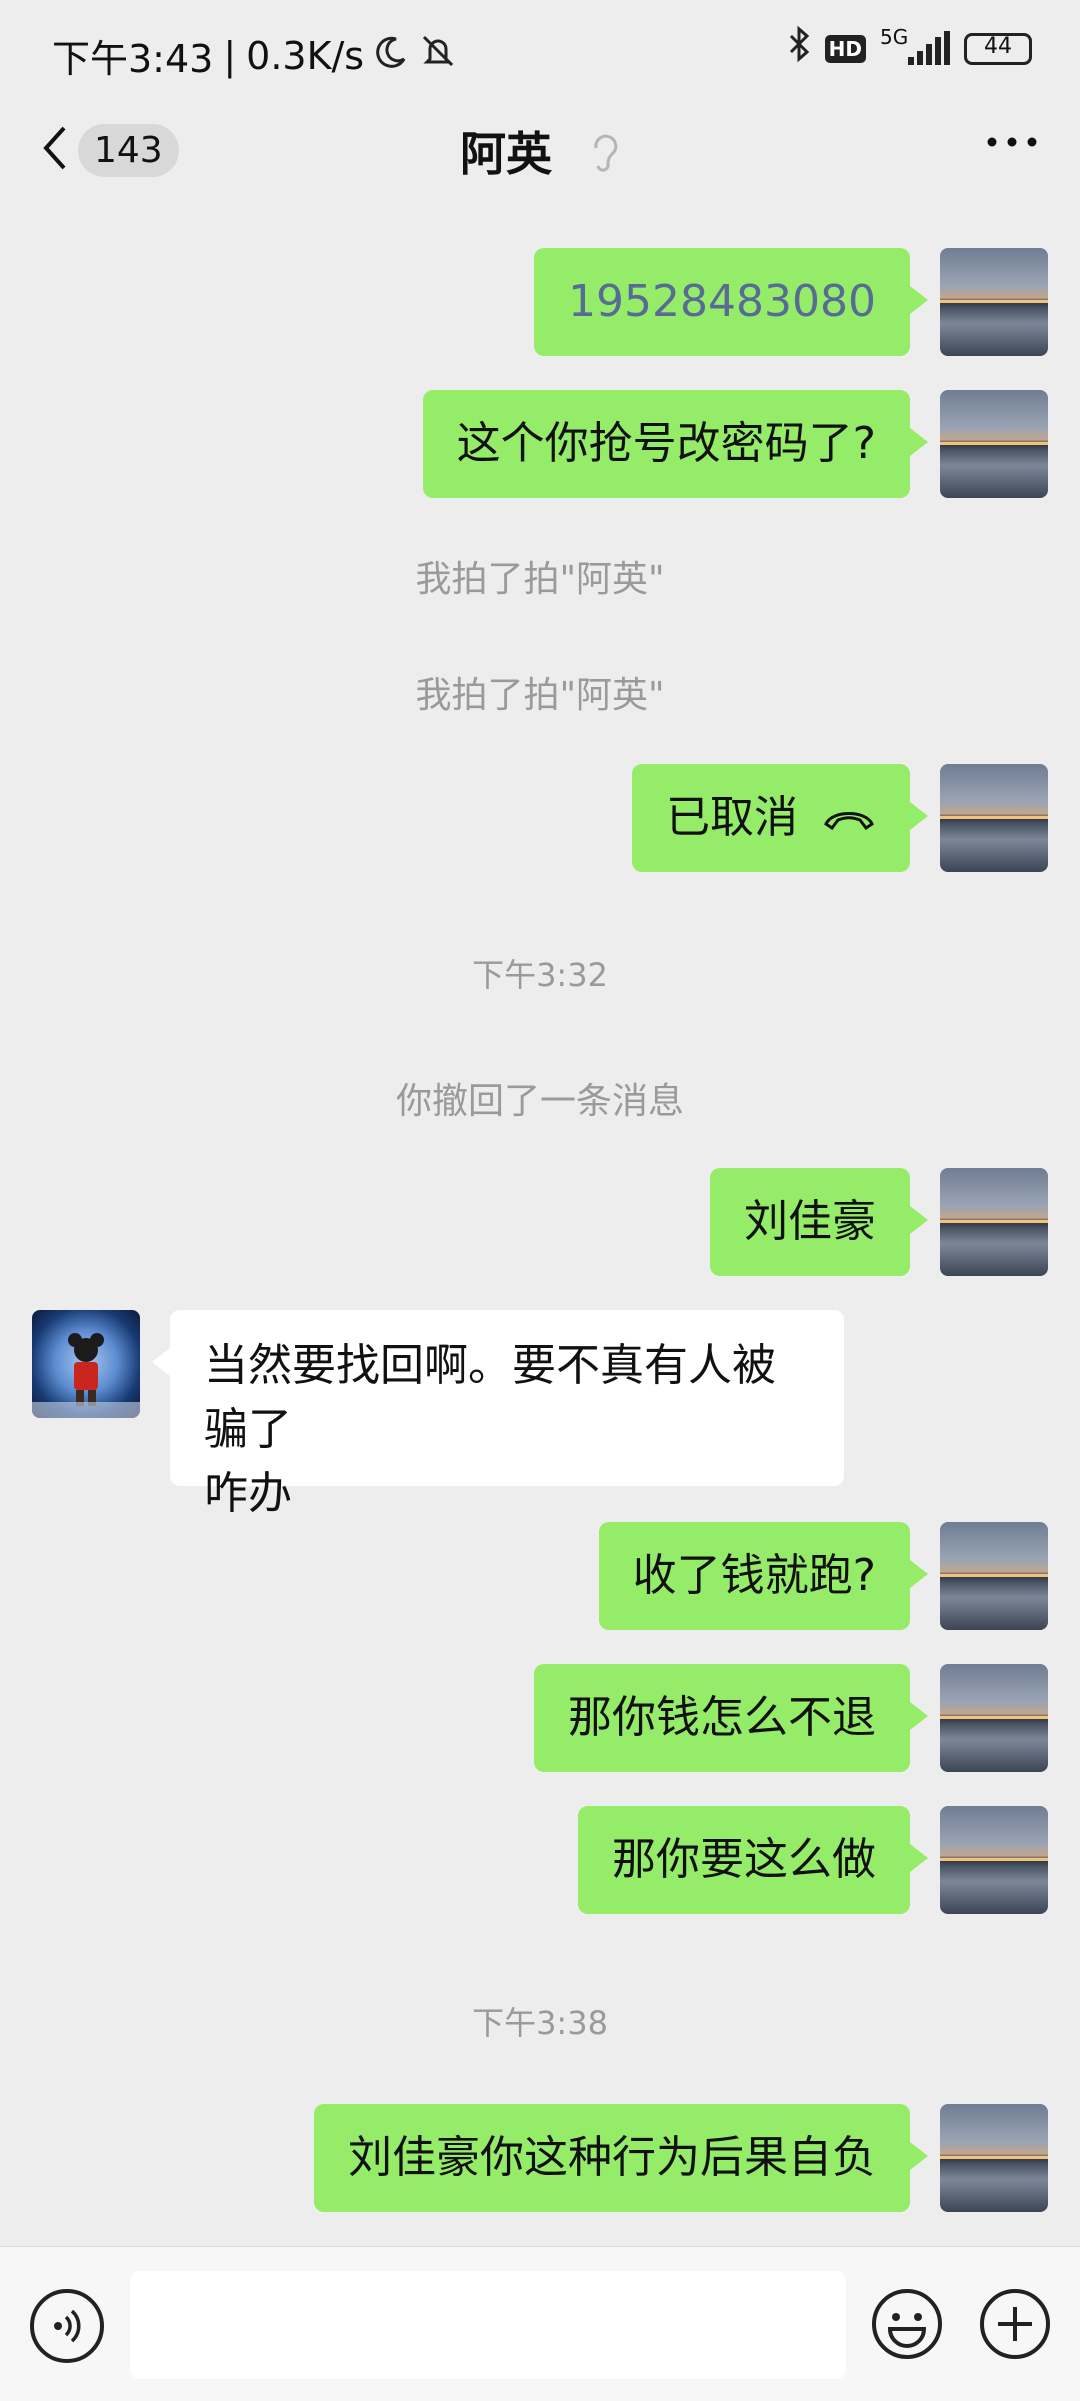 The height and width of the screenshot is (2401, 1080). I want to click on battery-icon: 44, so click(998, 48).